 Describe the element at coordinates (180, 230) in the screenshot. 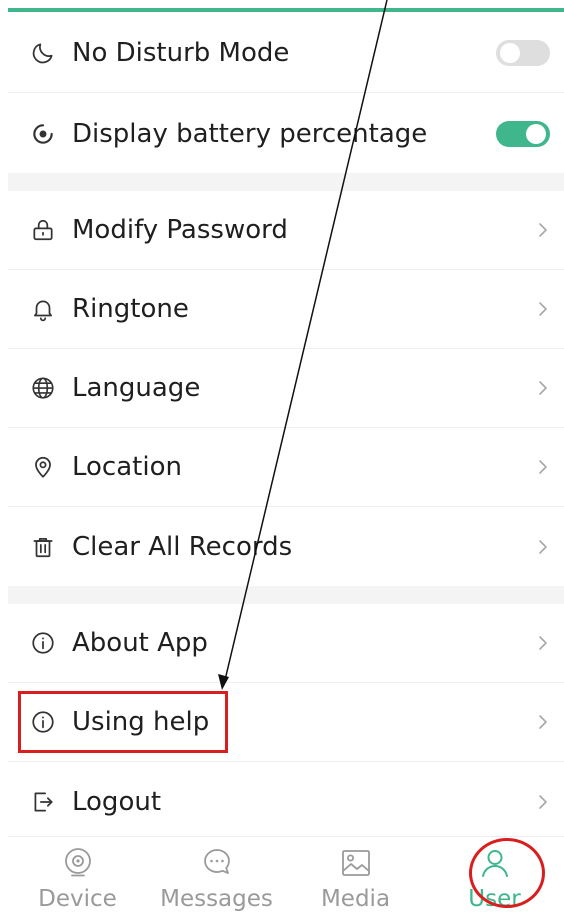

I see `setting-label: Modify Password` at that location.